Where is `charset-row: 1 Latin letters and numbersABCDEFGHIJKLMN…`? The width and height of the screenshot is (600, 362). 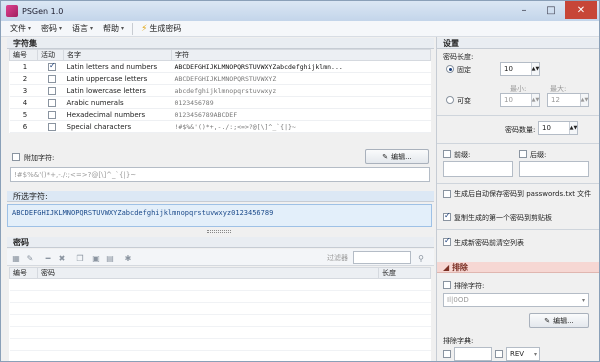 charset-row: 1 Latin letters and numbersABCDEFGHIJKLMN… is located at coordinates (220, 66).